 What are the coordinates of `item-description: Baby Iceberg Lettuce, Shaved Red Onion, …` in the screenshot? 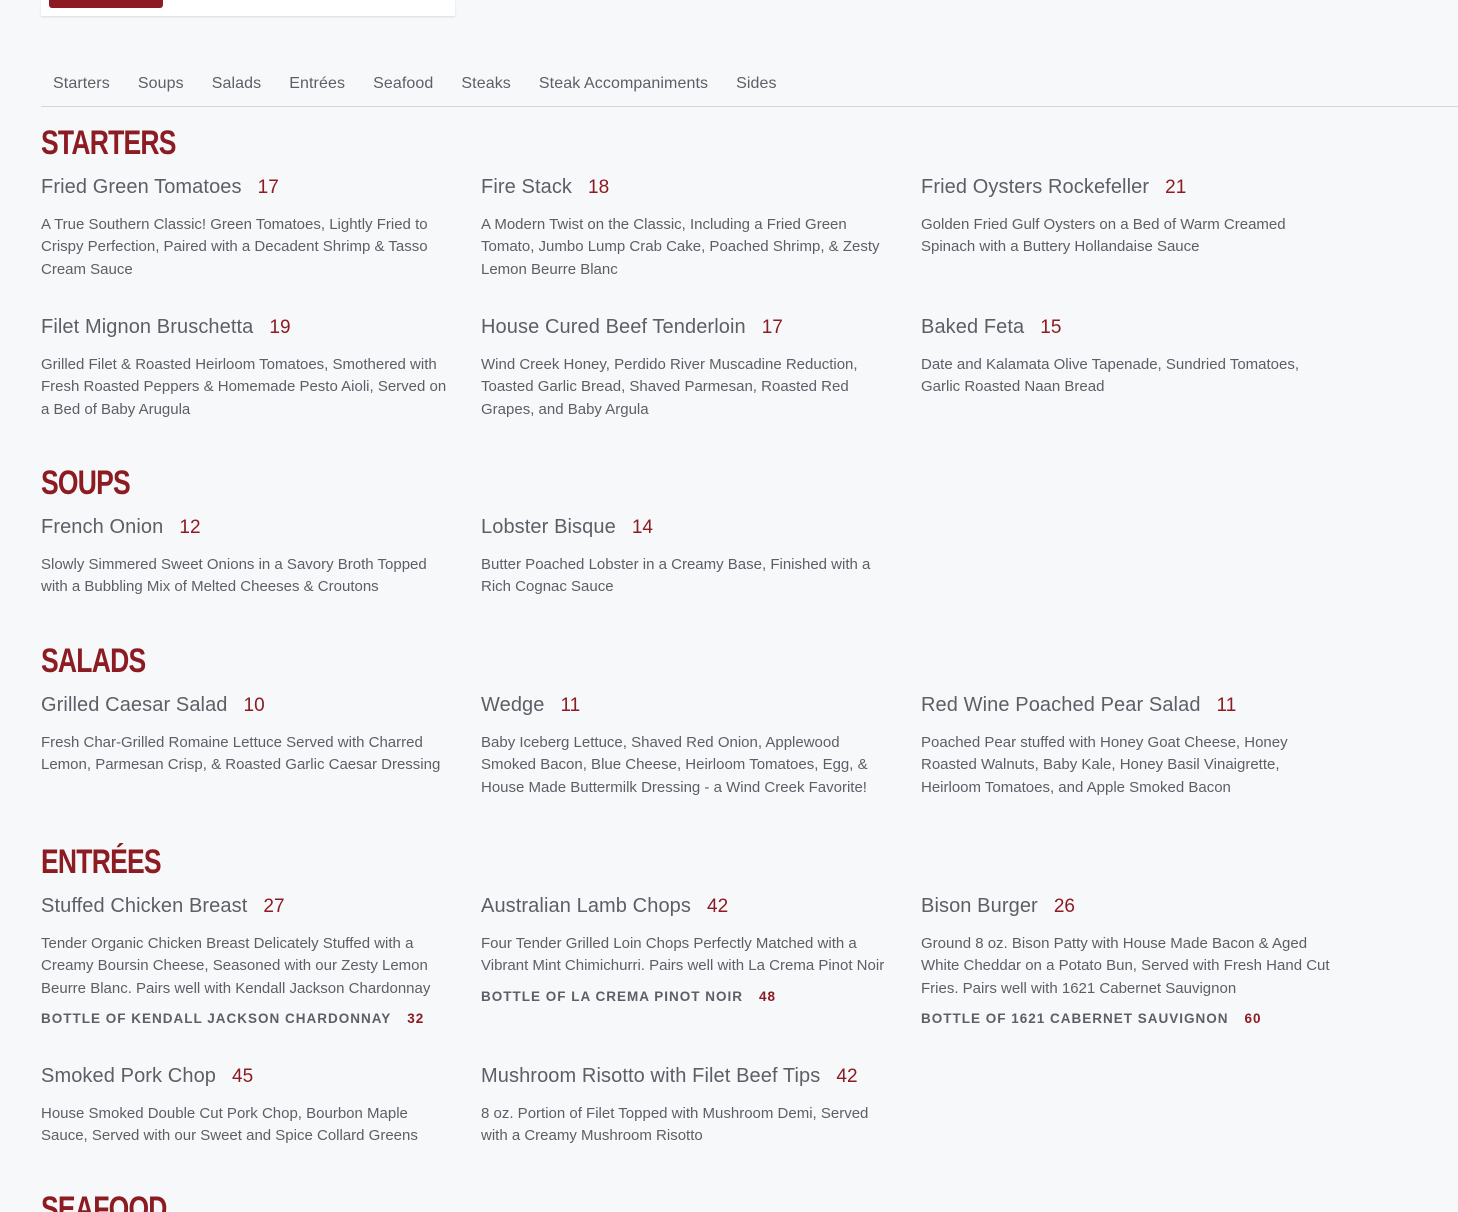 It's located at (674, 765).